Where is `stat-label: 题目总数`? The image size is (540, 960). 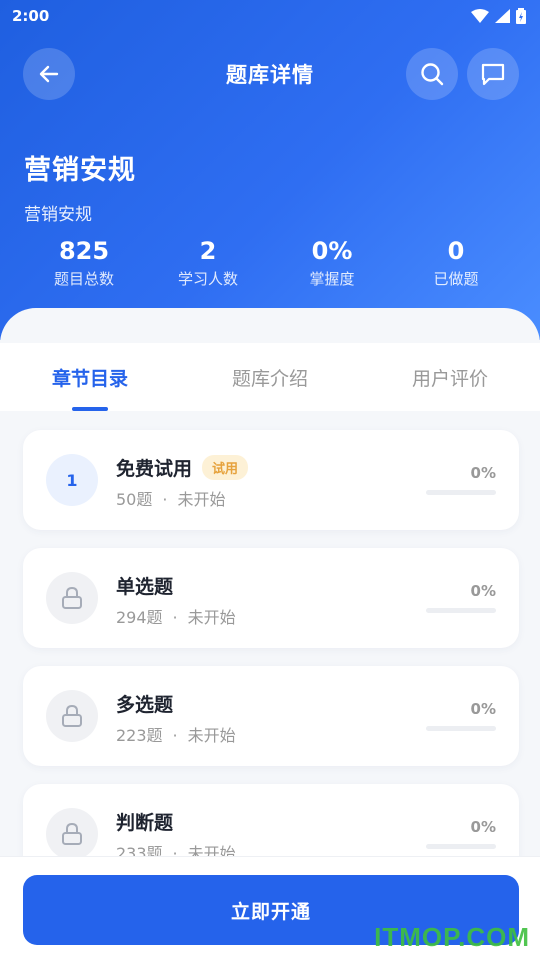
stat-label: 题目总数 is located at coordinates (83, 279).